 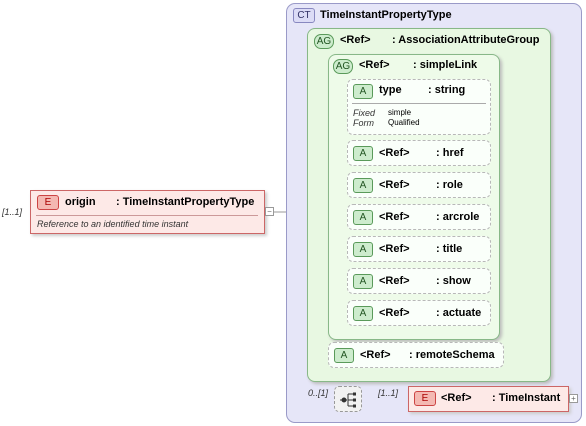 What do you see at coordinates (318, 393) in the screenshot?
I see `sequence-cardinality: 0..[1]` at bounding box center [318, 393].